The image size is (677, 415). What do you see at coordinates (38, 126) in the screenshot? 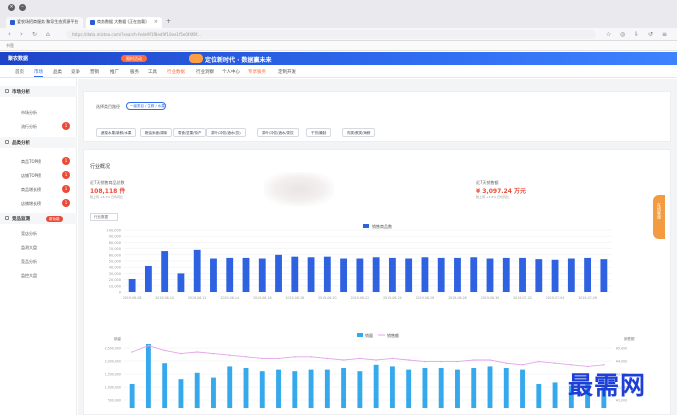
I see `sidebar-item-trend: 流行分析 1` at bounding box center [38, 126].